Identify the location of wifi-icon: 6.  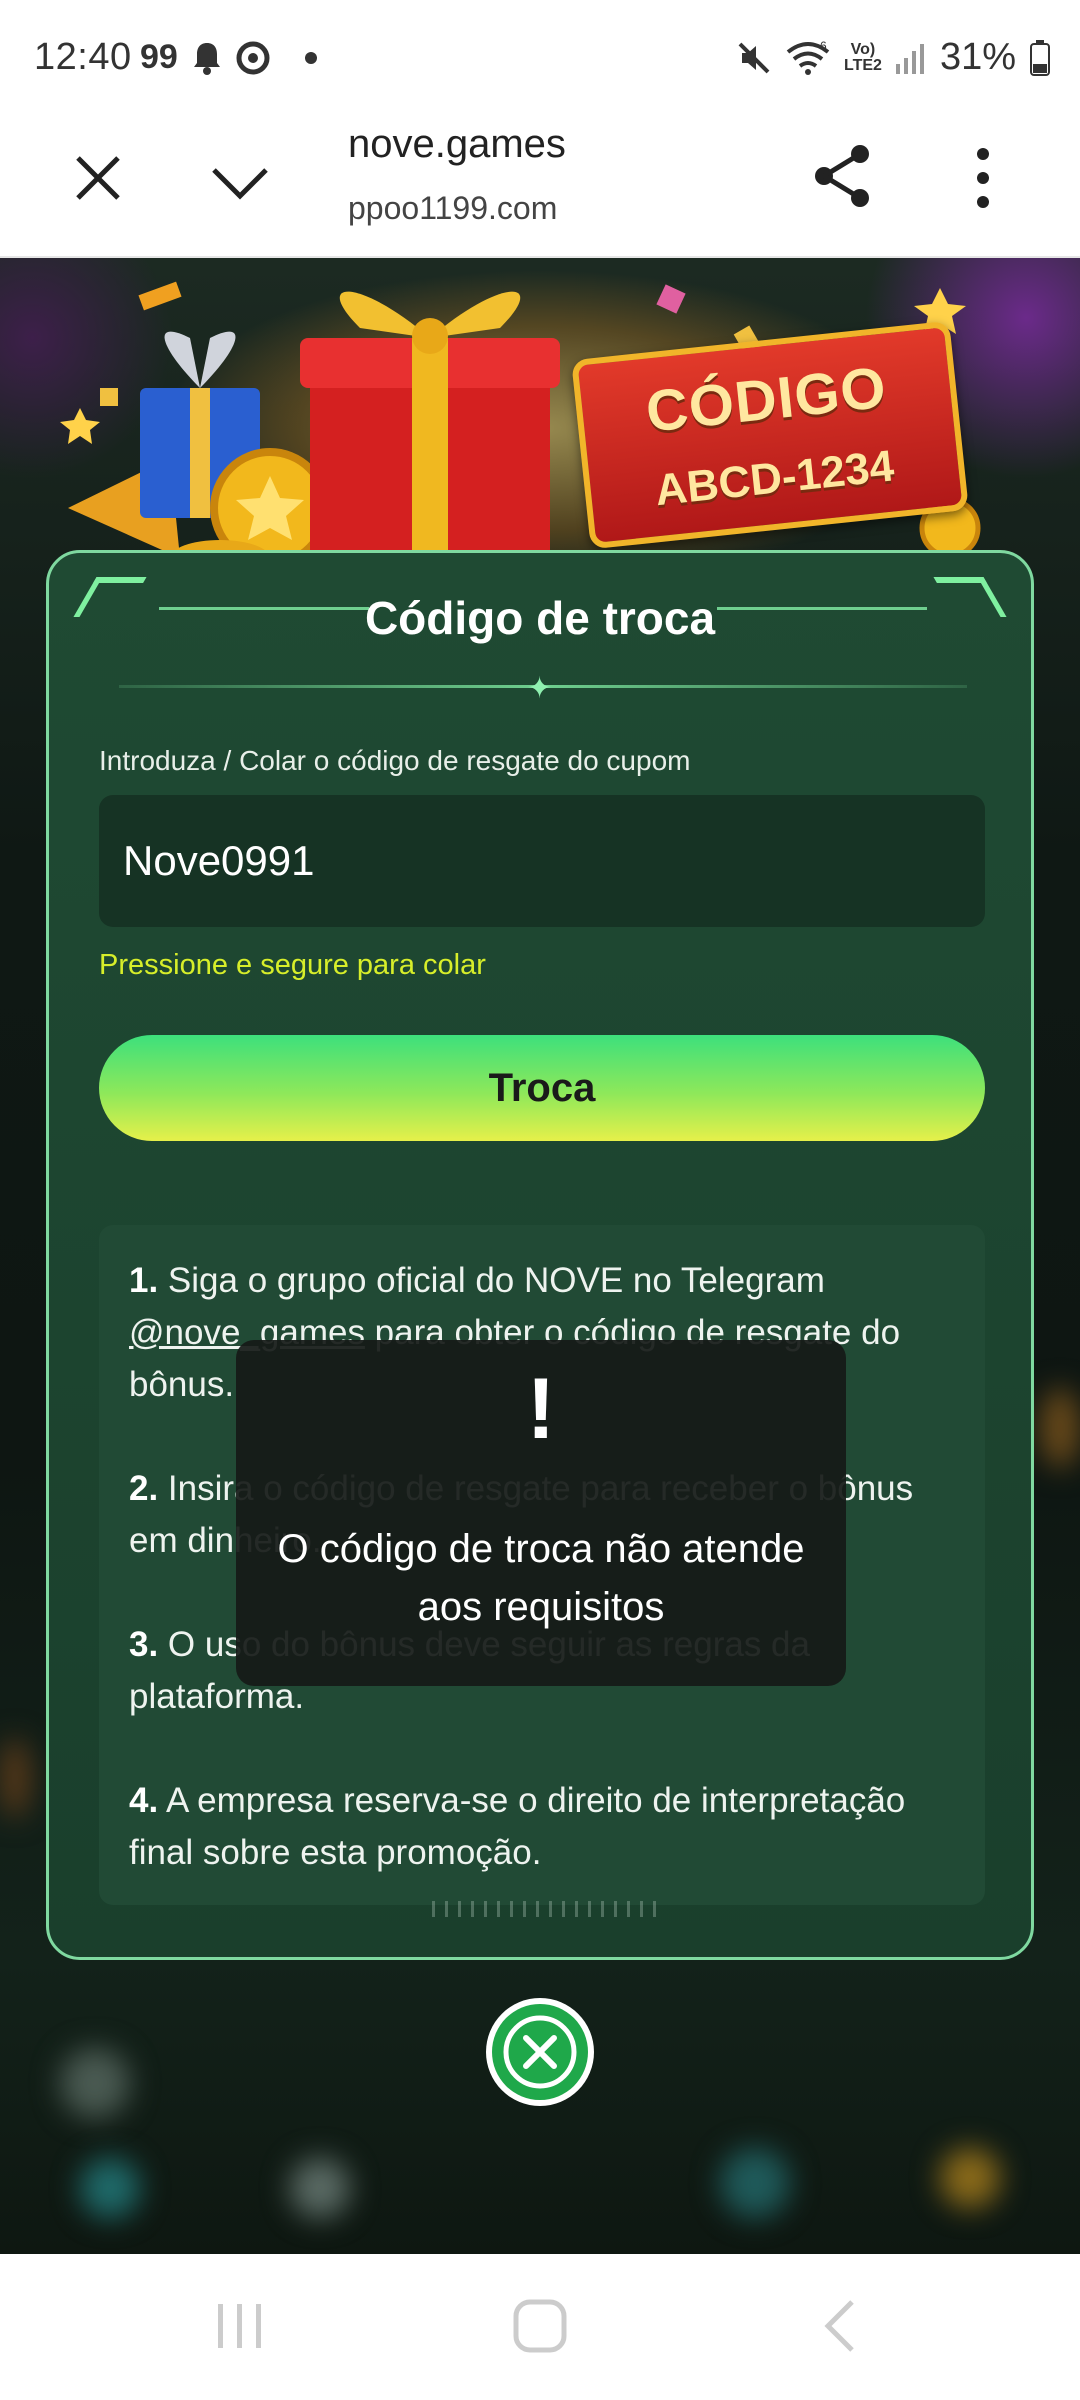
(808, 57).